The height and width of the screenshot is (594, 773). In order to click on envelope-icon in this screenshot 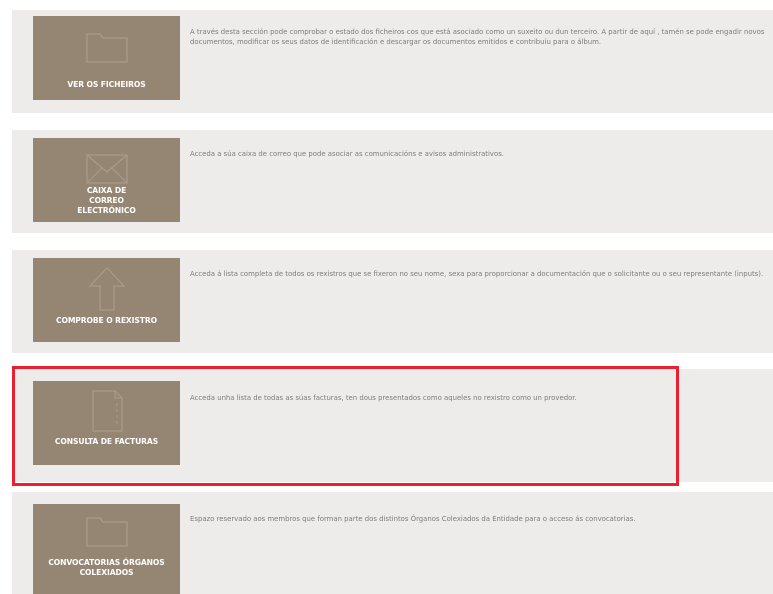, I will do `click(106, 169)`.